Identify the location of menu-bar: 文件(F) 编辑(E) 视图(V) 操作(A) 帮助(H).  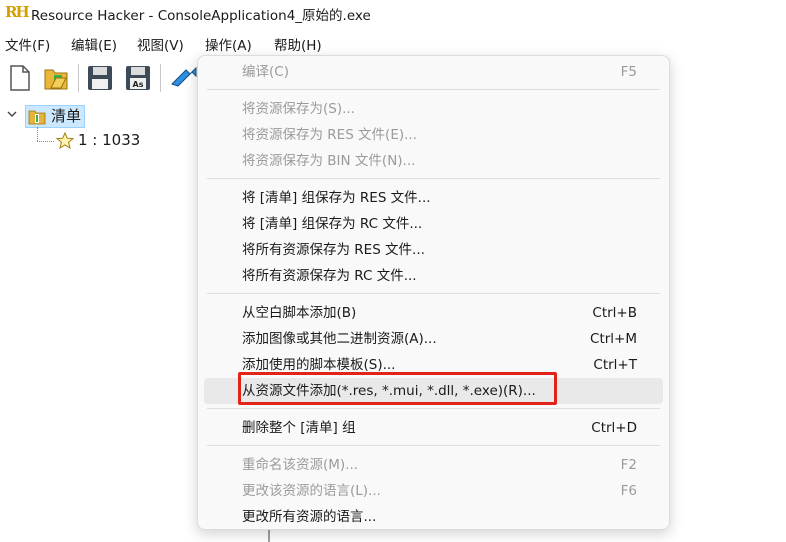
(393, 43).